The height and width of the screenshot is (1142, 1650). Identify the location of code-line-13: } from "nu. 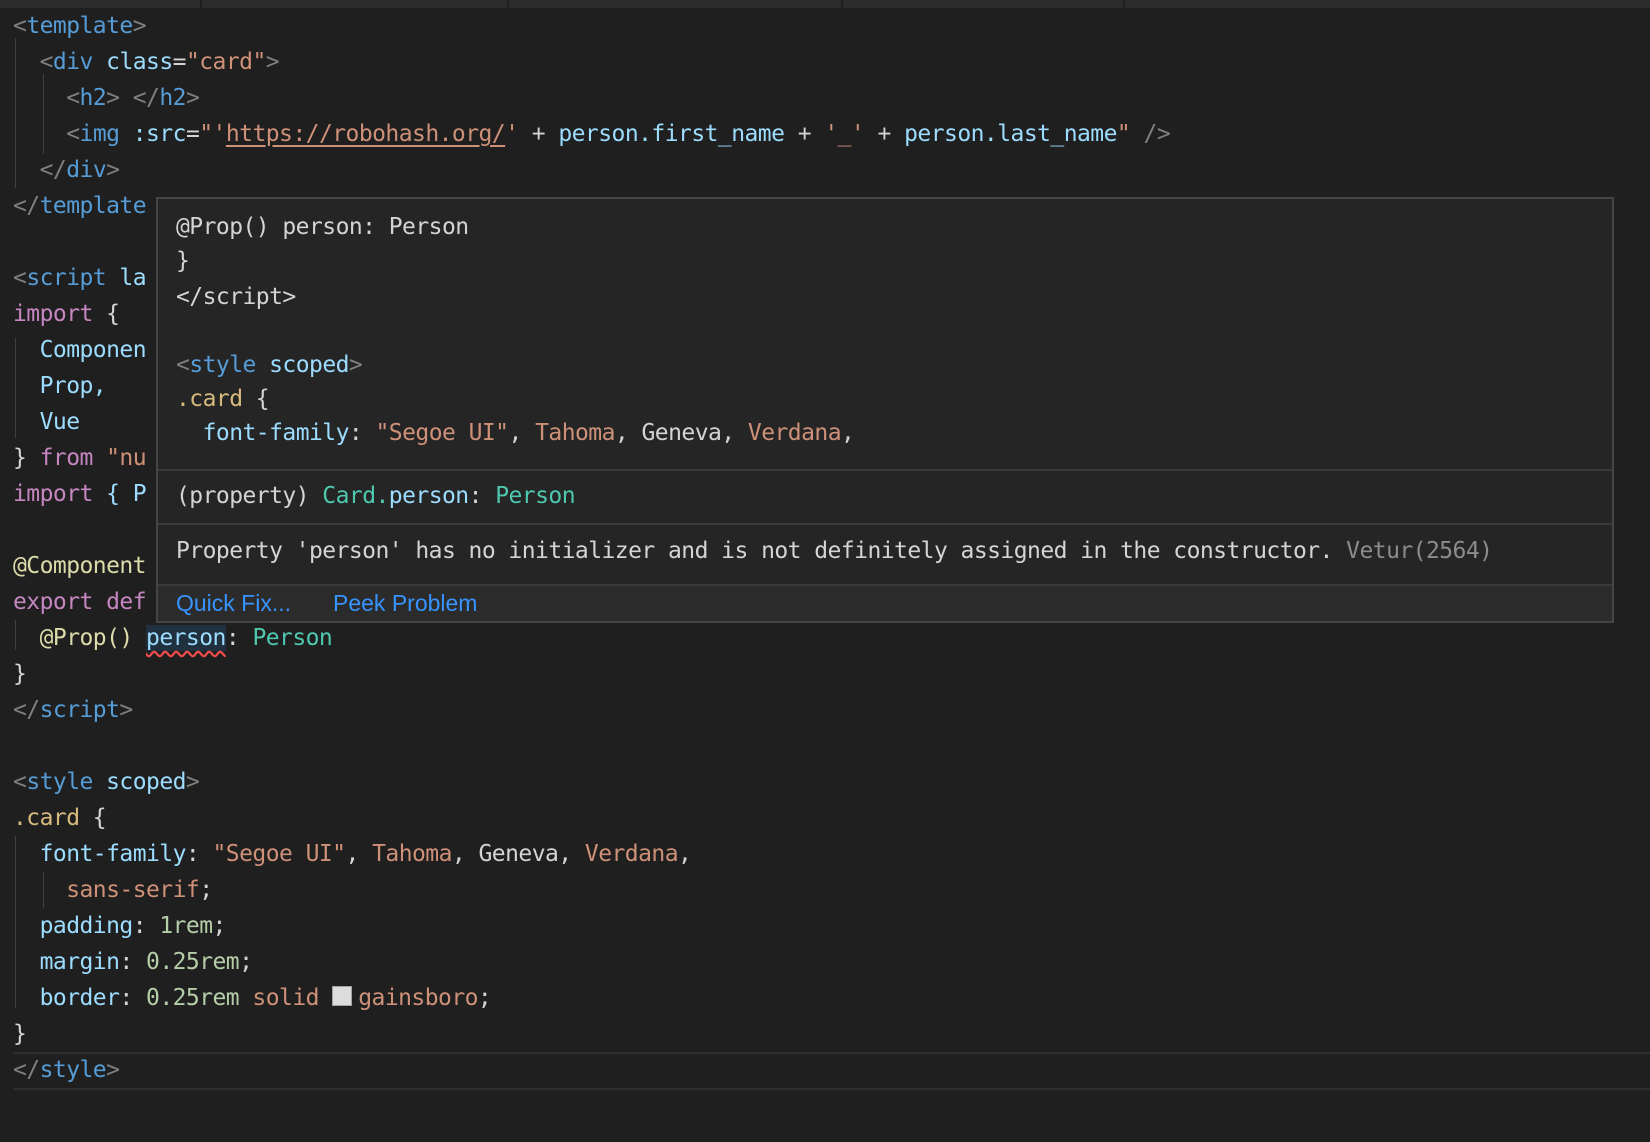
(80, 458).